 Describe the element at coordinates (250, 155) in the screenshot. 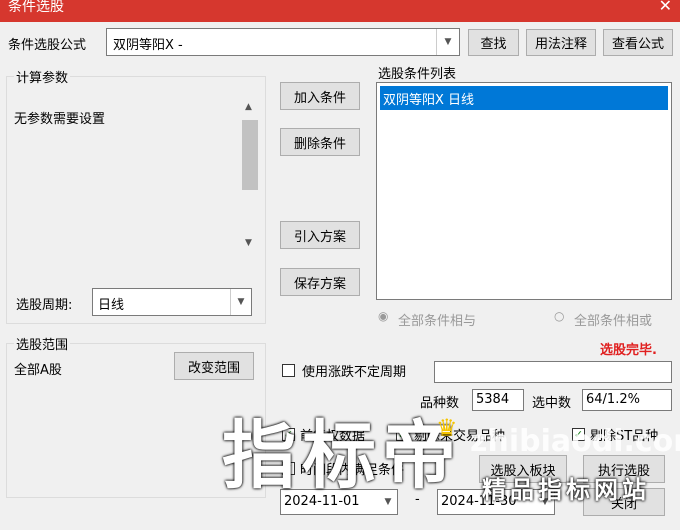

I see `scroll-thumb` at that location.